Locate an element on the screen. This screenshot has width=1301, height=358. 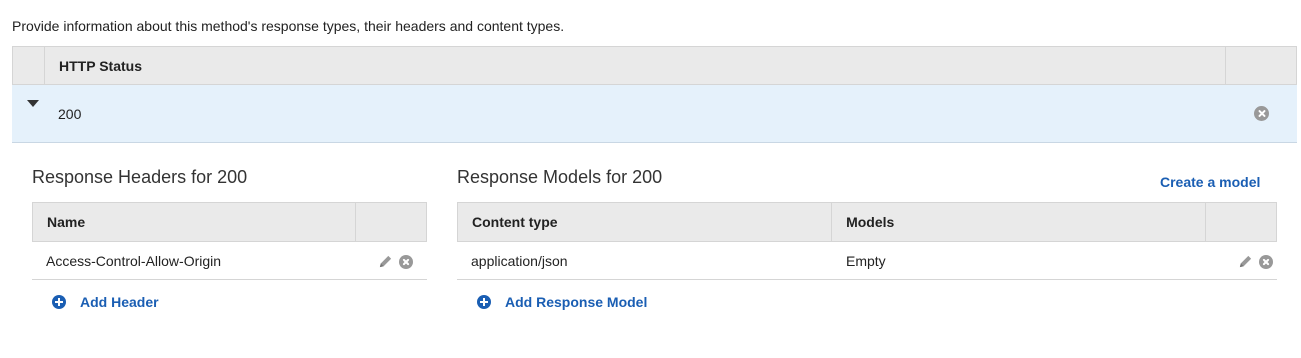
response-headers-table-header: Name is located at coordinates (229, 222).